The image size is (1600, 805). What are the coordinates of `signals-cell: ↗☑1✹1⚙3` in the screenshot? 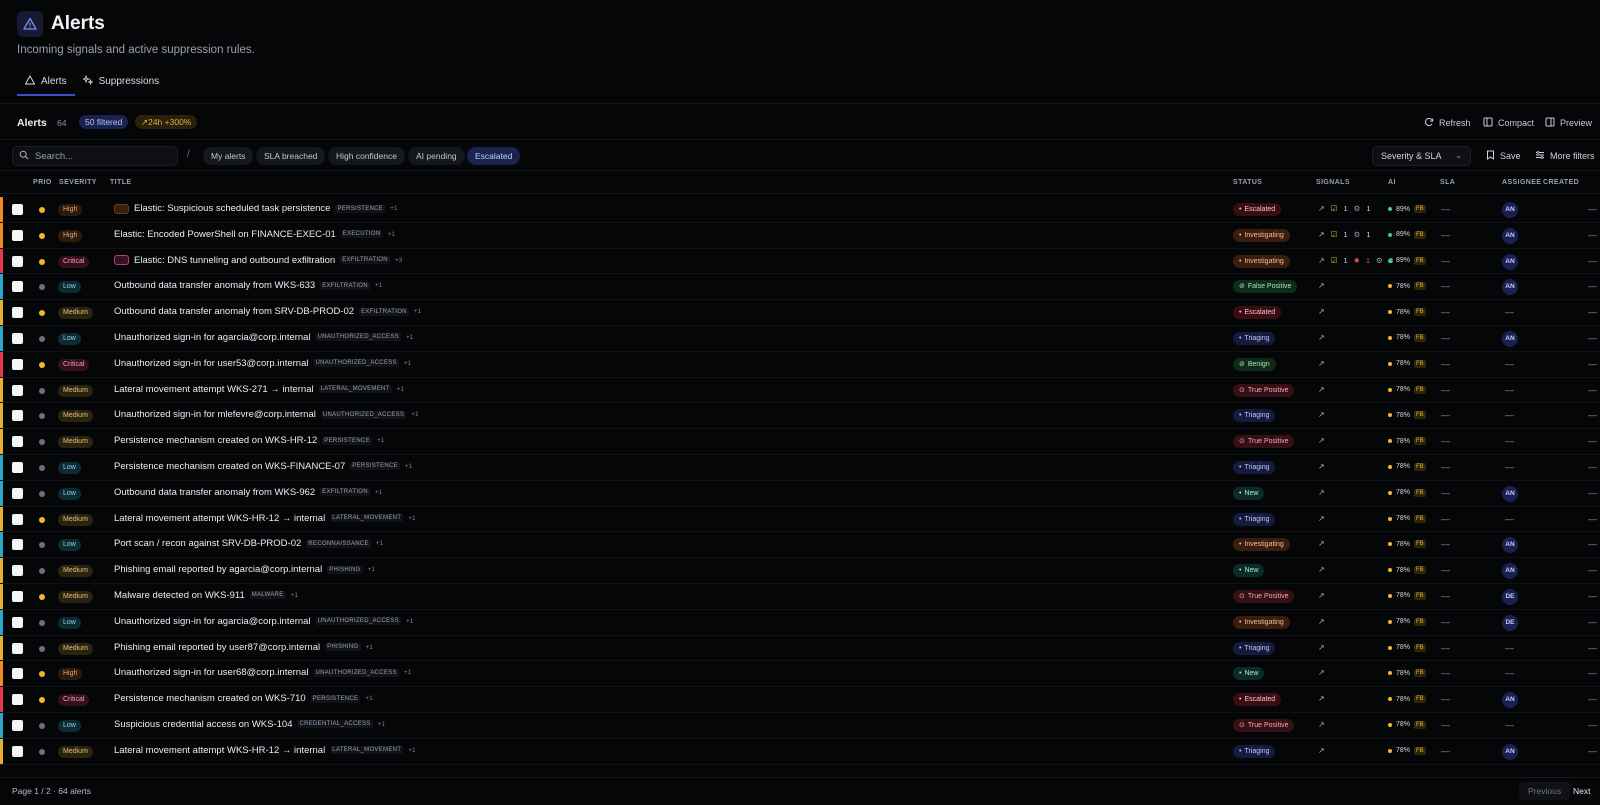 It's located at (1355, 260).